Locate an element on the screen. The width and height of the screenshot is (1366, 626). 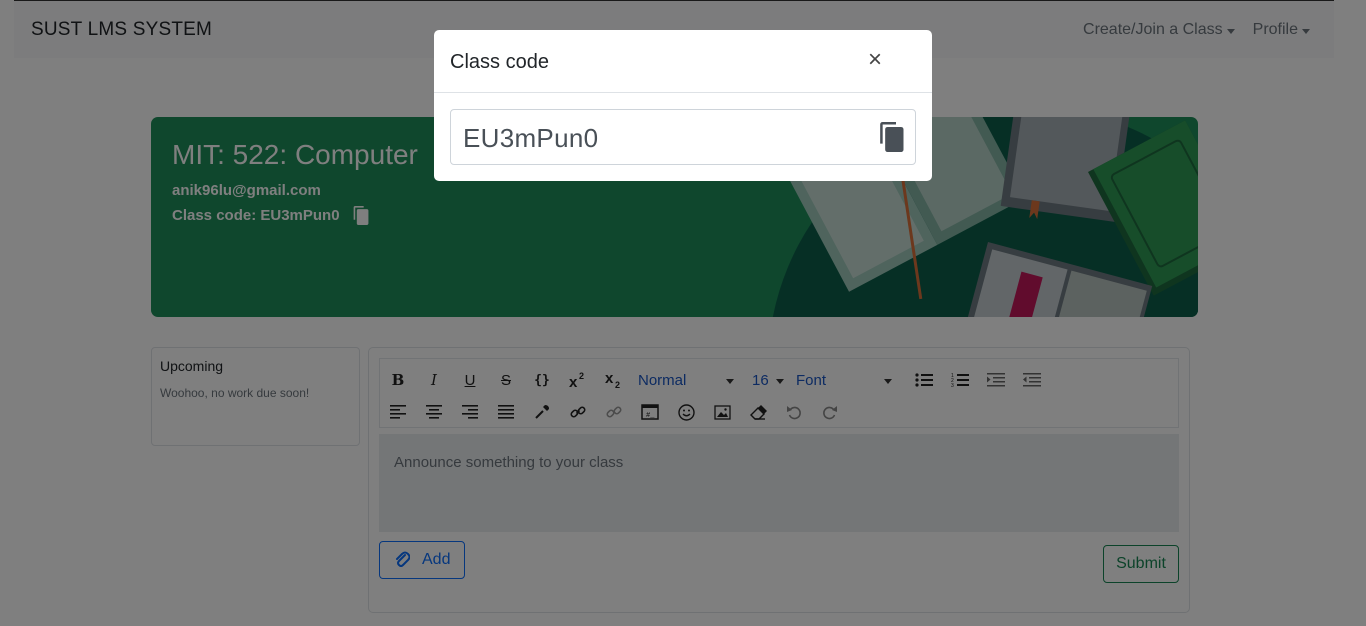
class-code-modal: Class code × EU3mPun0 is located at coordinates (683, 105).